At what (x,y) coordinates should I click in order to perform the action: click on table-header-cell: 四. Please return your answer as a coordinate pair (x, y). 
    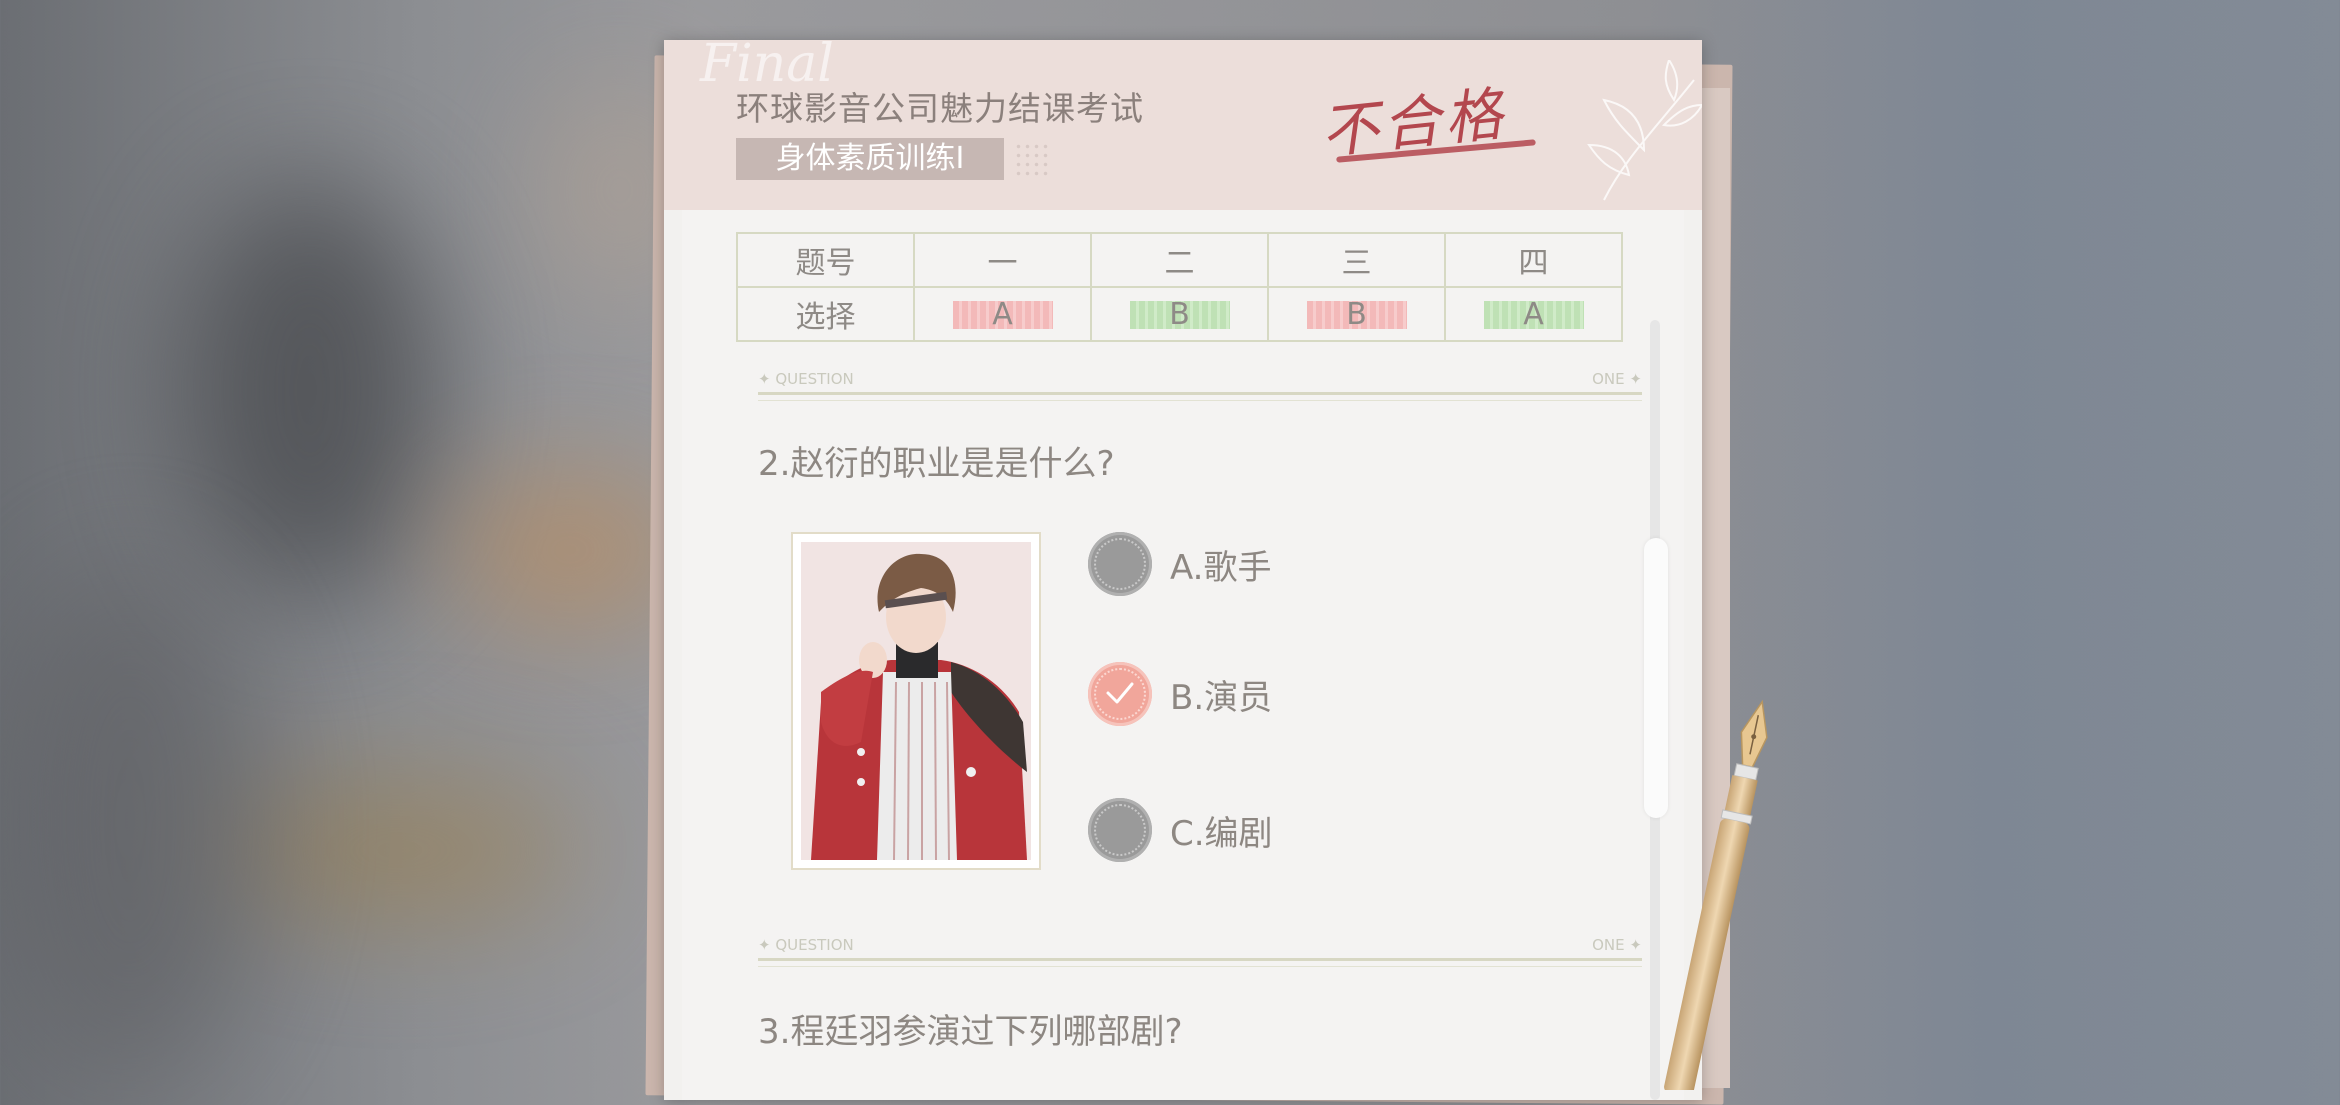
    Looking at the image, I should click on (1533, 260).